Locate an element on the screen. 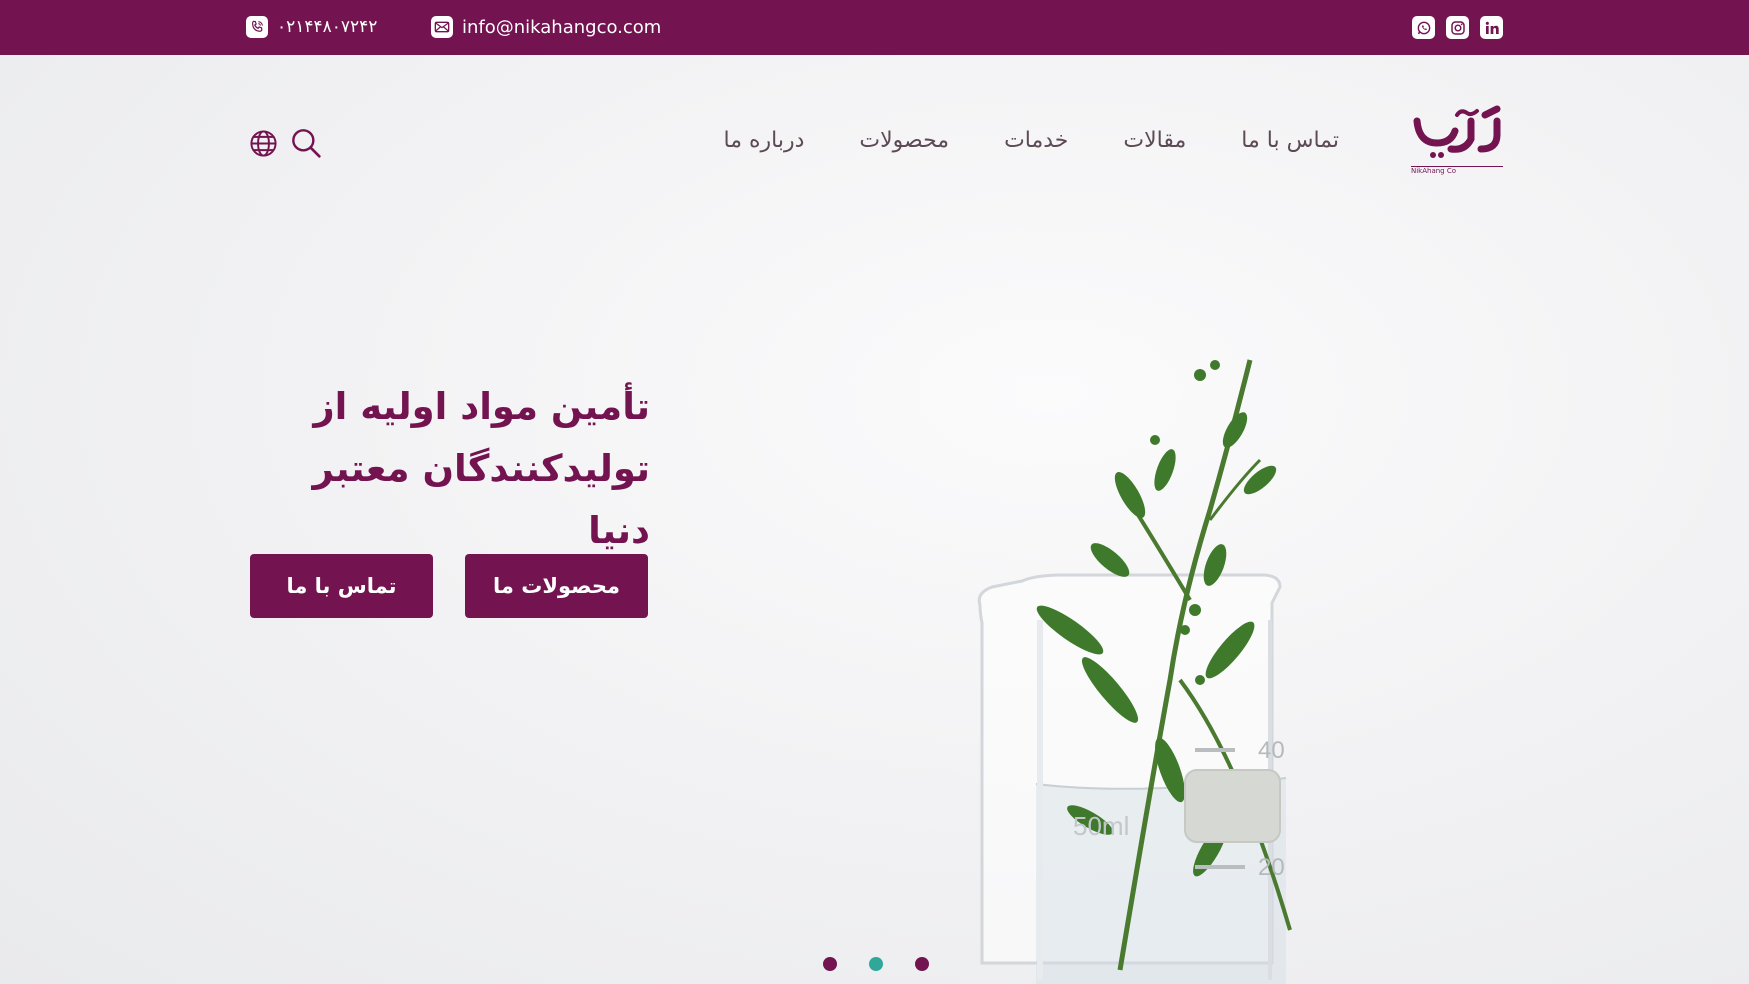 This screenshot has width=1749, height=984. header-tools is located at coordinates (285, 145).